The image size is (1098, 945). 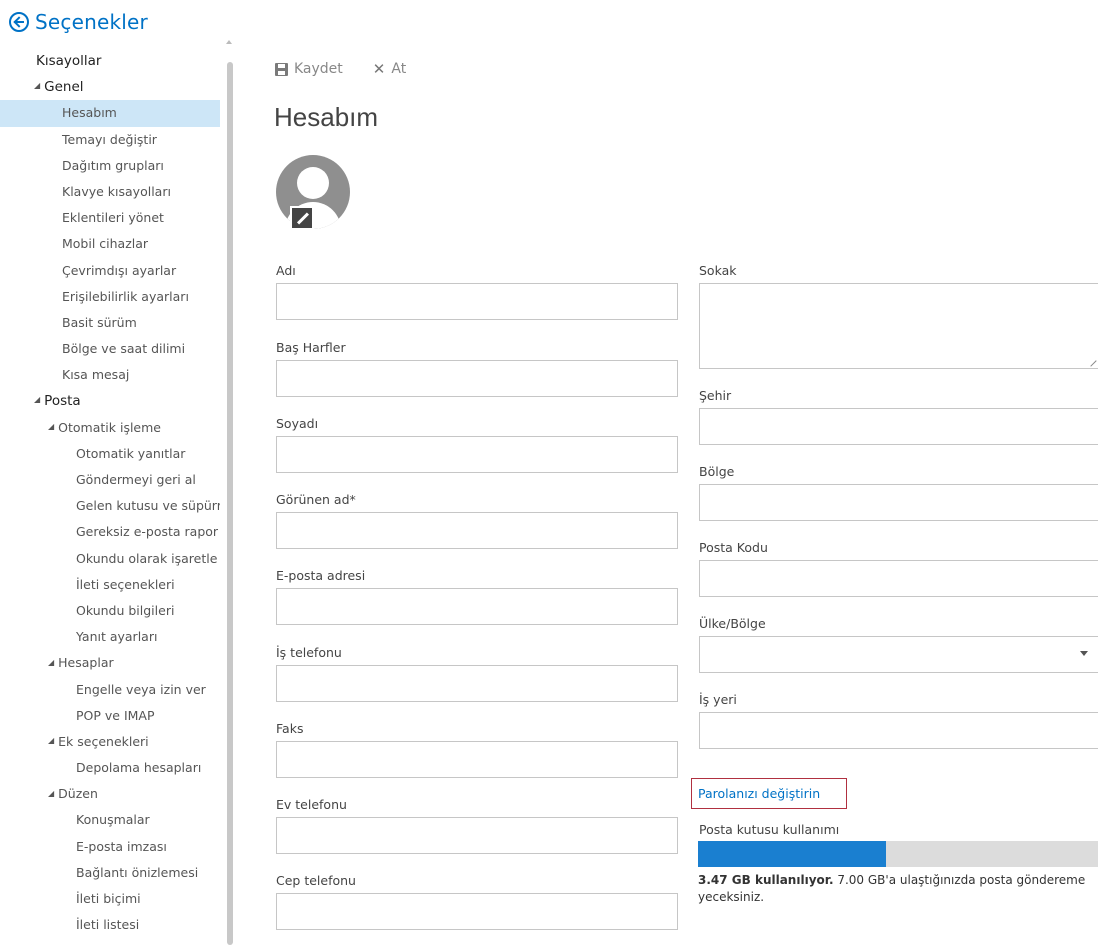 I want to click on sidebar-item-label: Eklentileri yönet, so click(x=113, y=218).